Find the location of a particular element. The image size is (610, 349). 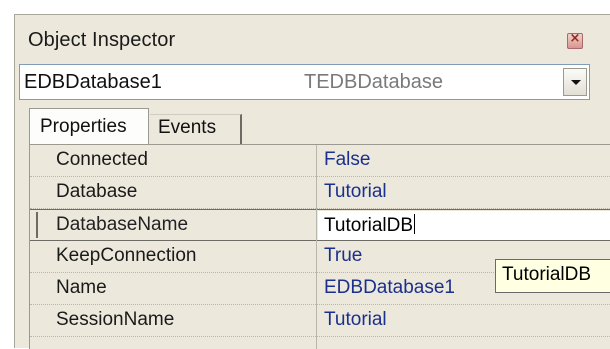

property-value-editor: TutorialDB is located at coordinates (464, 225).